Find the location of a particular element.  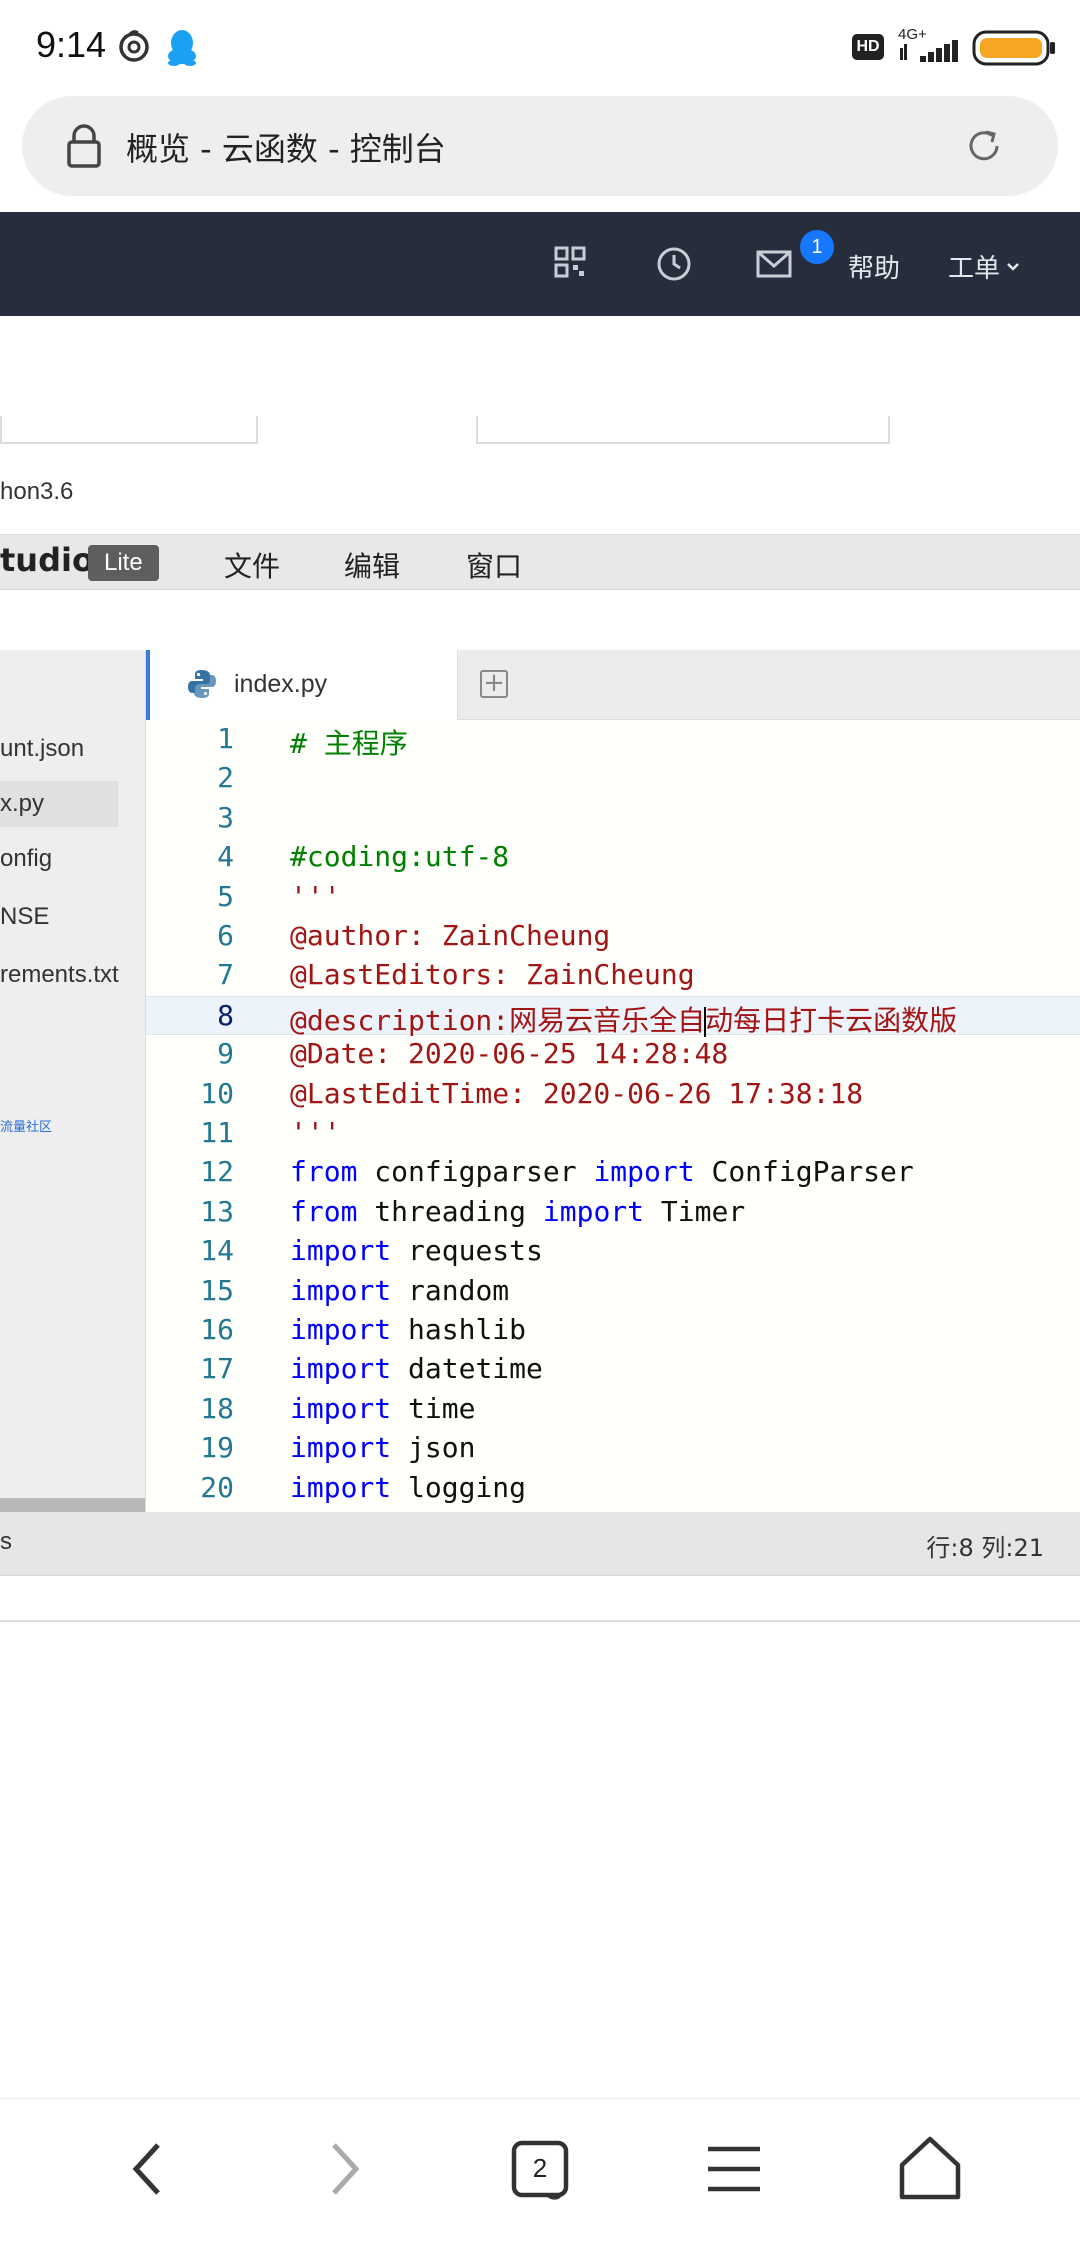

back-arrow-icon is located at coordinates (148, 2169).